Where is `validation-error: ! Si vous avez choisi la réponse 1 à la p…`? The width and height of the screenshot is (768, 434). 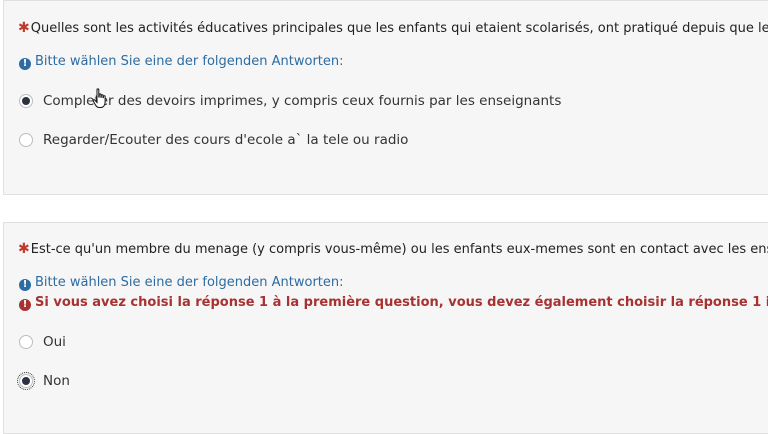
validation-error: ! Si vous avez choisi la réponse 1 à la p… is located at coordinates (393, 303).